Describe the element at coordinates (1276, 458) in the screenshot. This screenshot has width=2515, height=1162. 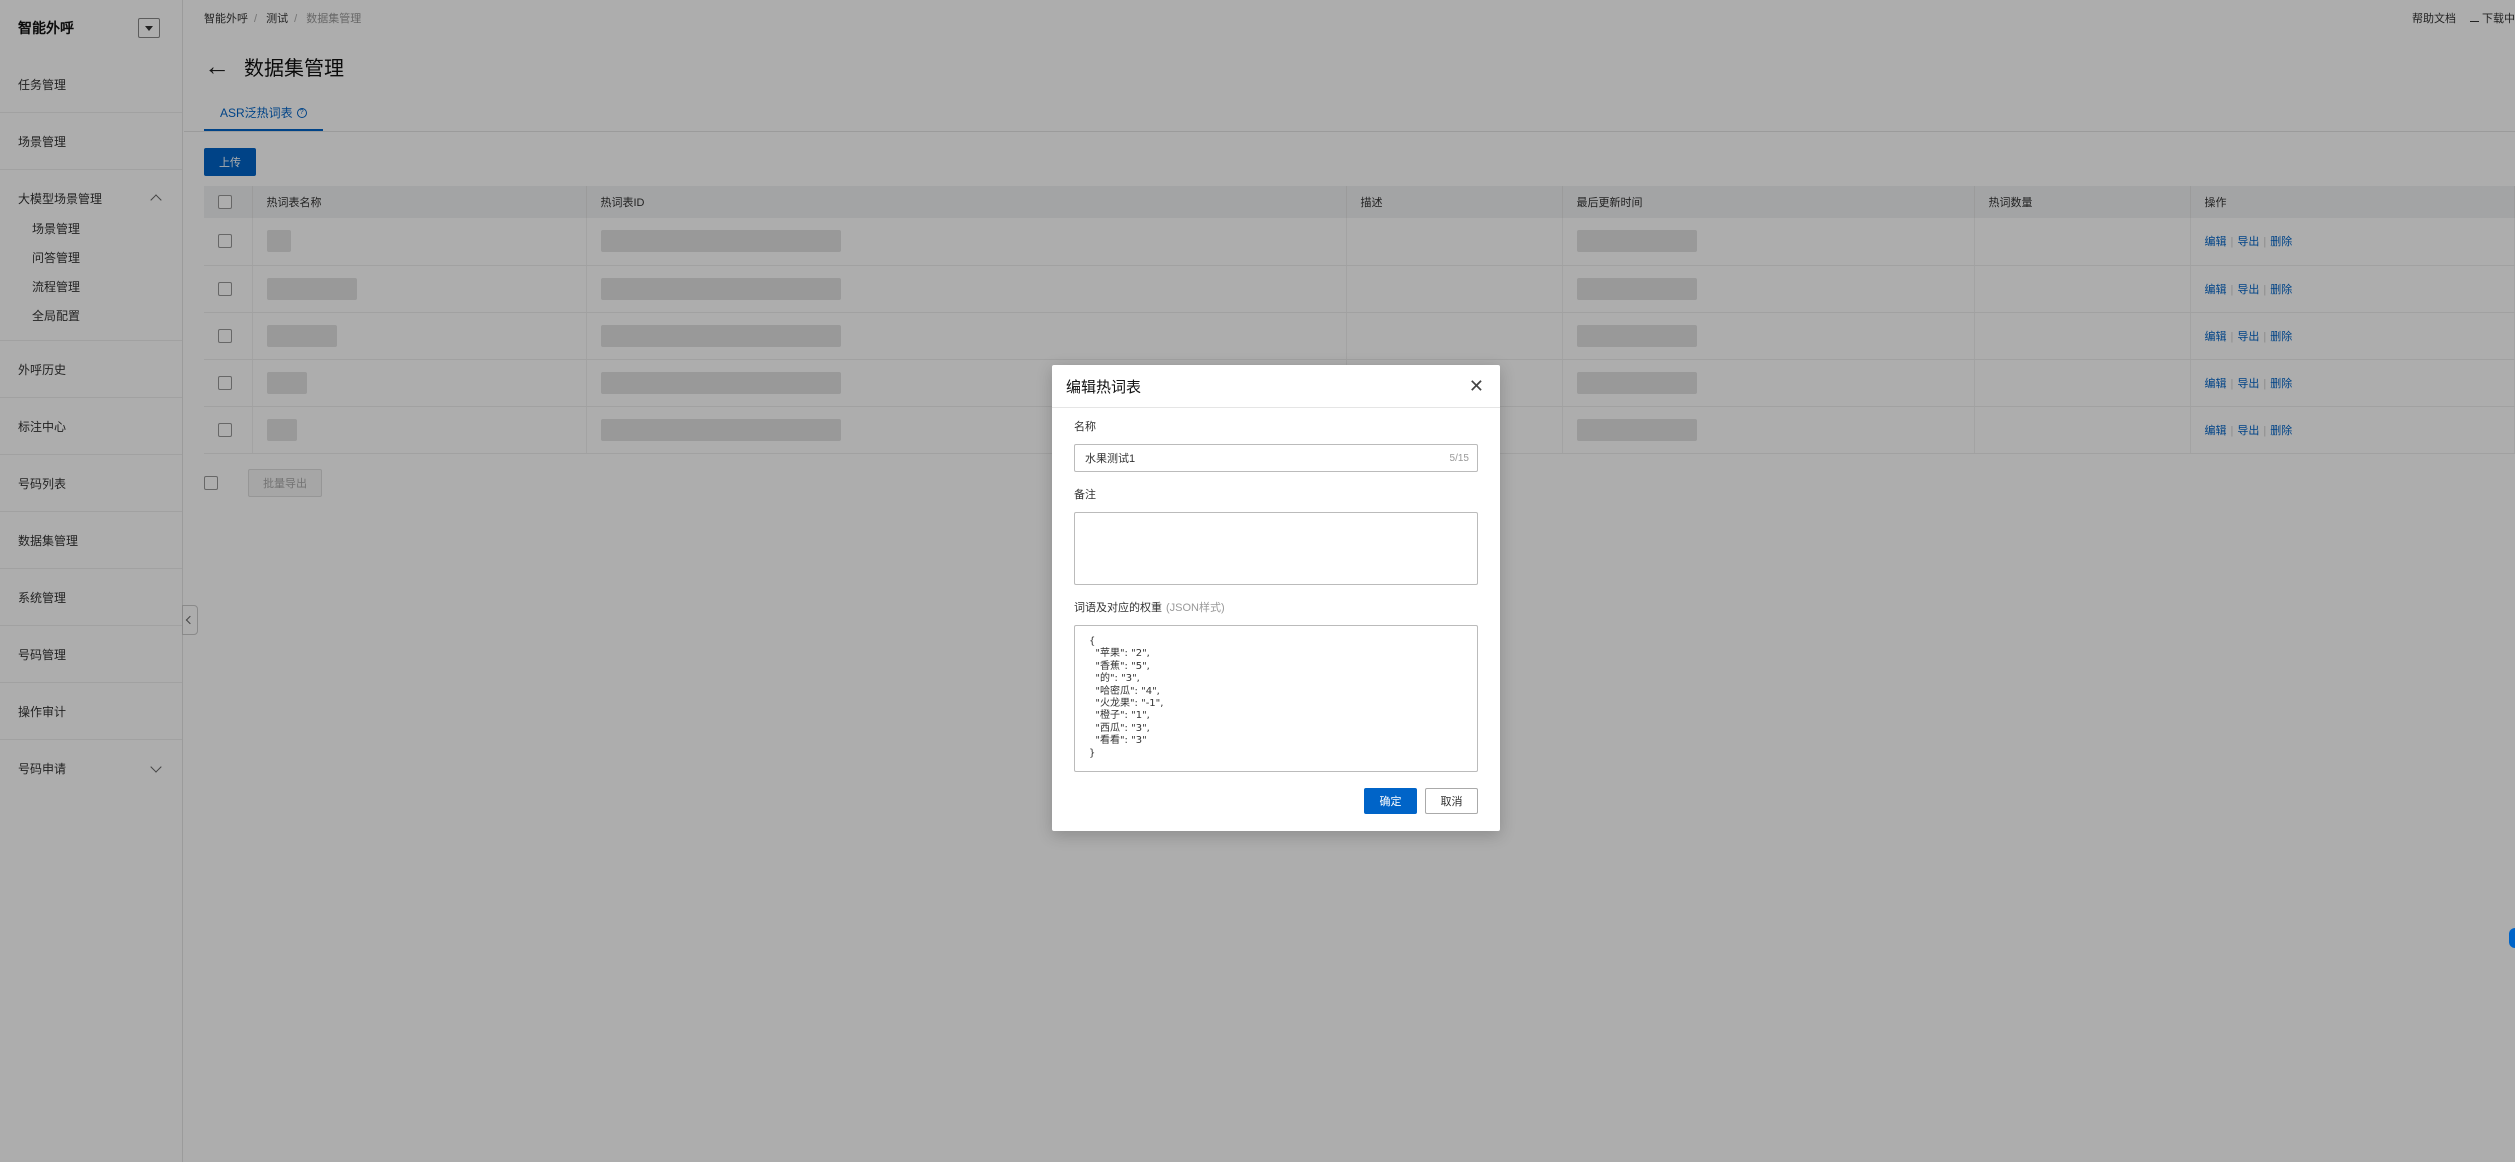
I see `name-field: 水果测试1 5/15` at that location.